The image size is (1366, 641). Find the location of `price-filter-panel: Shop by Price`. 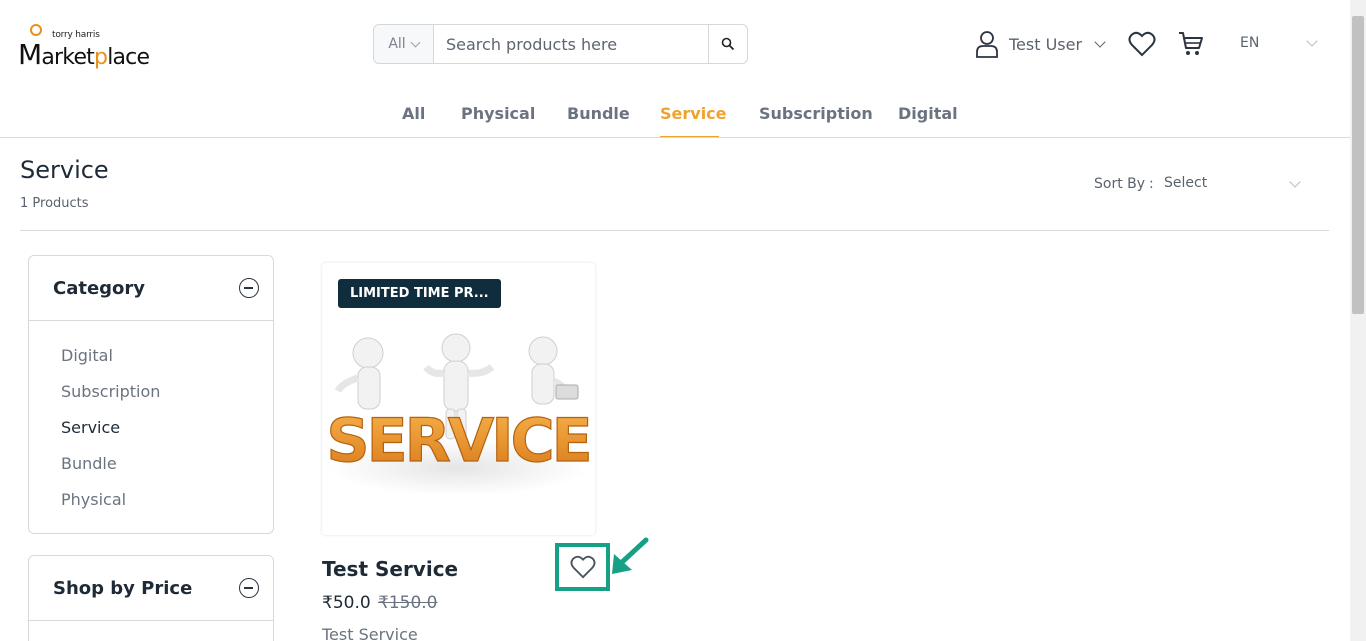

price-filter-panel: Shop by Price is located at coordinates (151, 598).